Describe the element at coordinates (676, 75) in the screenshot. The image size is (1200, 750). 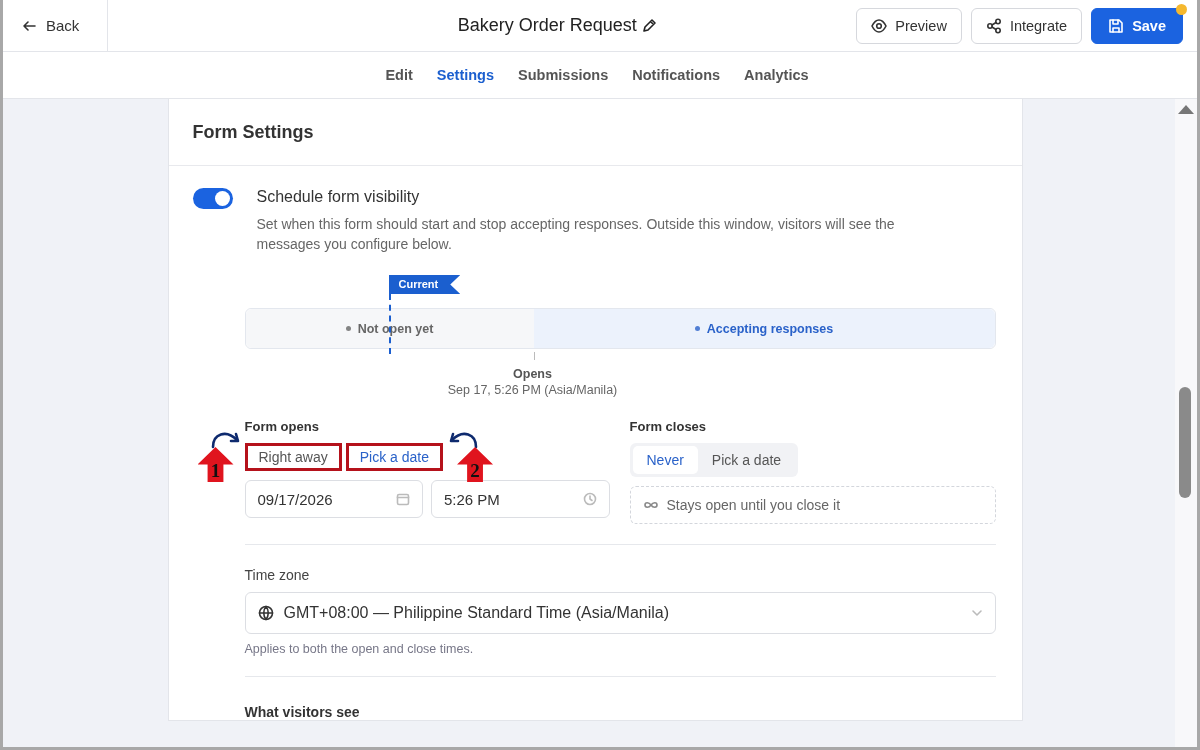
I see `tab: Notifications` at that location.